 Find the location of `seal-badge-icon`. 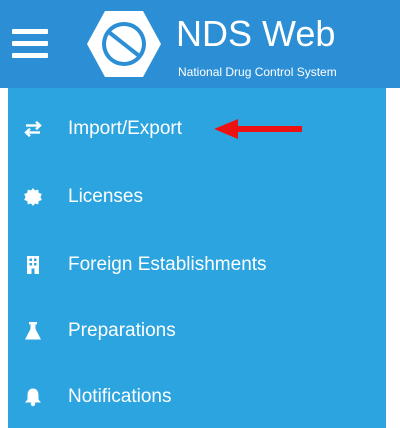

seal-badge-icon is located at coordinates (33, 197).